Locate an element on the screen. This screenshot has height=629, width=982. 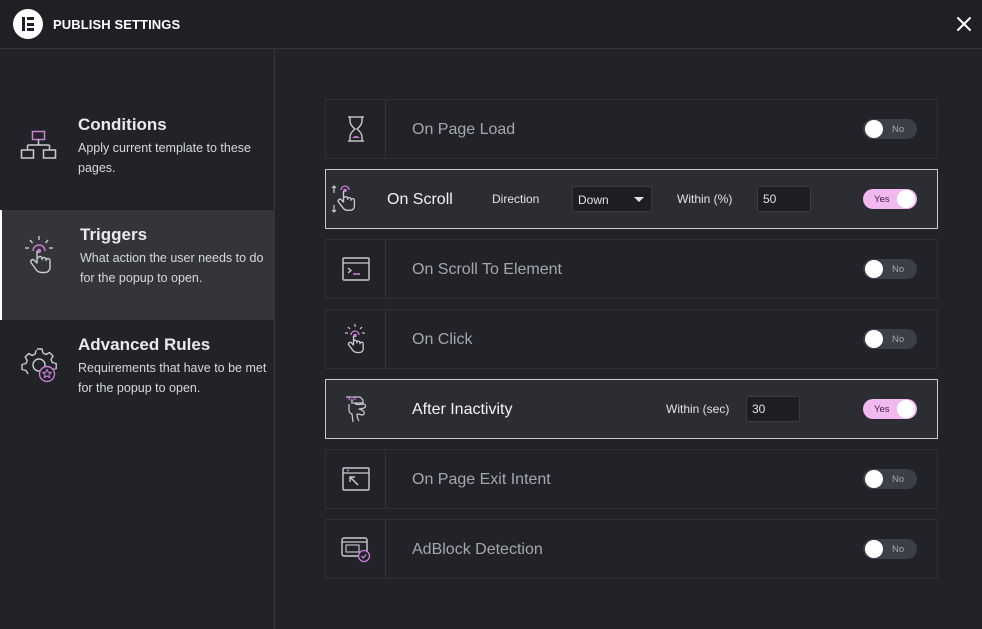
within-percent-input is located at coordinates (784, 199).